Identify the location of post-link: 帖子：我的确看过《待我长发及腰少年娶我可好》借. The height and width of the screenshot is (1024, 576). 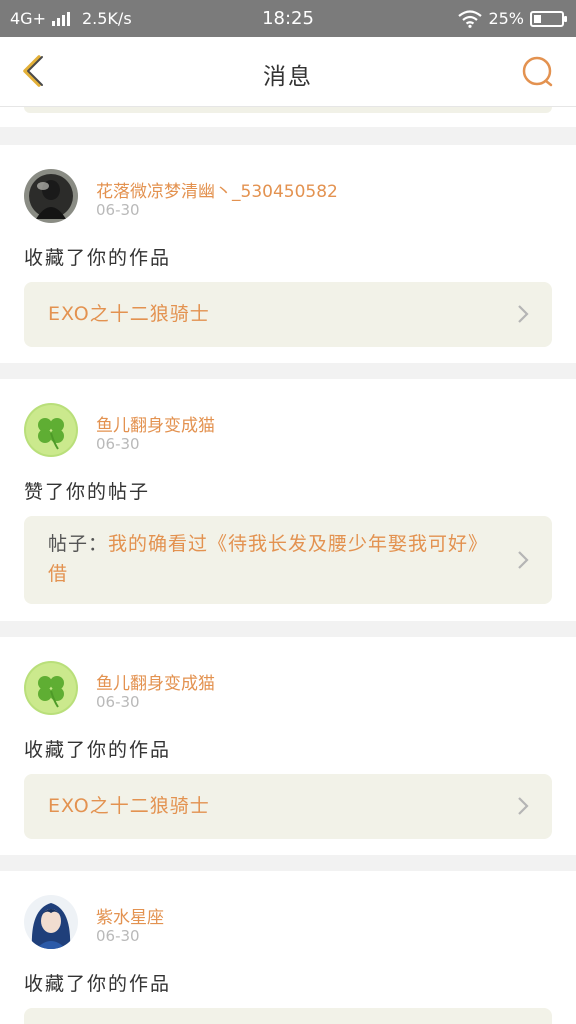
(288, 560).